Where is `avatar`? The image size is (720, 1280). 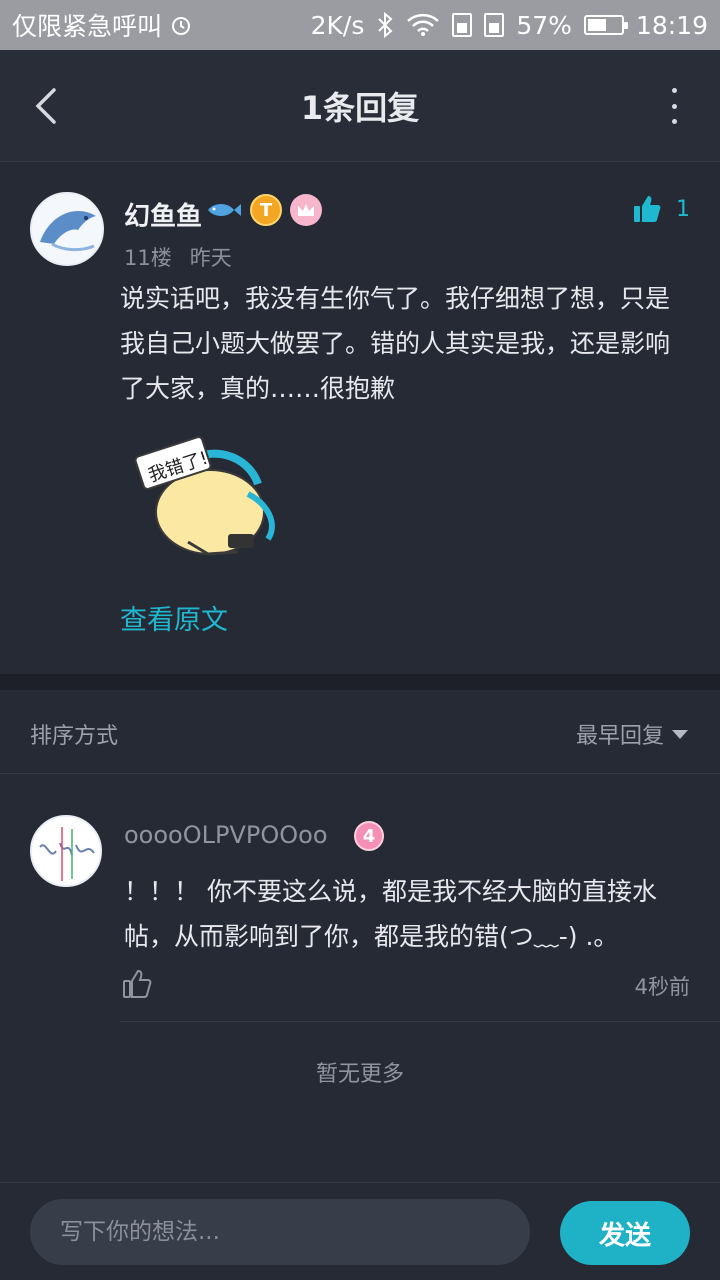 avatar is located at coordinates (67, 229).